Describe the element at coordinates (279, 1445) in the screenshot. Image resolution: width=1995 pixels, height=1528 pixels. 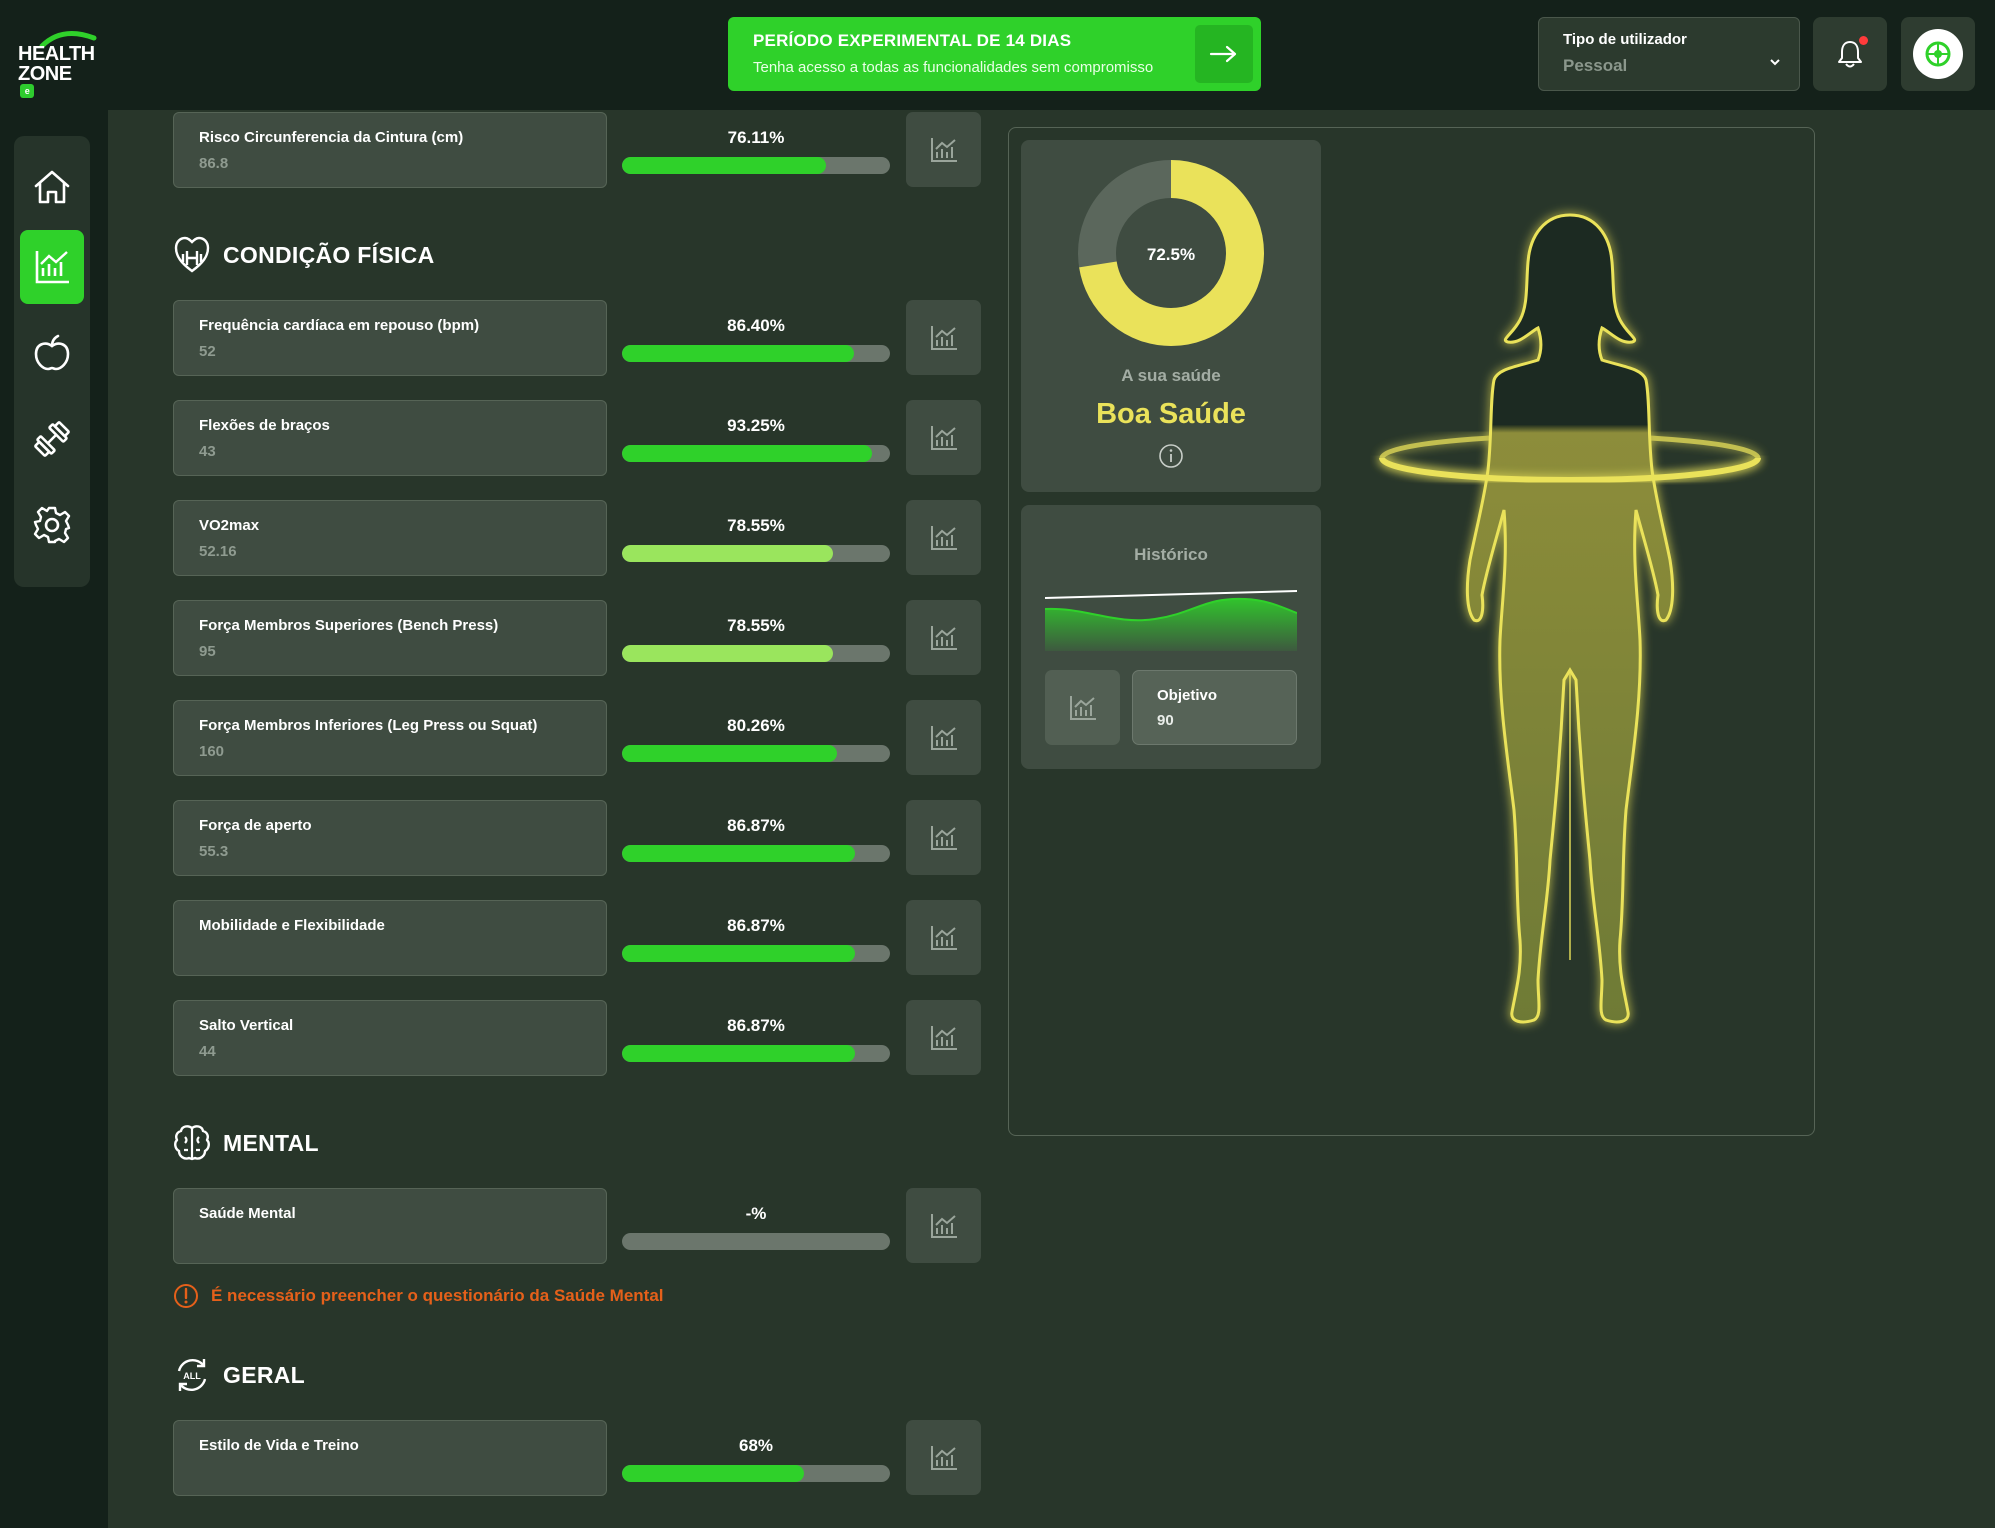
I see `metric-name: Estilo de Vida e Treino` at that location.